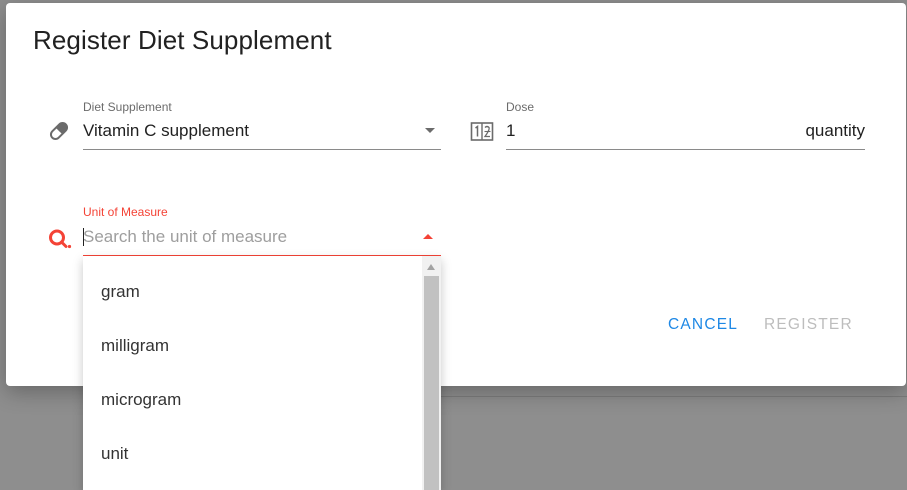 The width and height of the screenshot is (907, 490). Describe the element at coordinates (60, 241) in the screenshot. I see `search-icon` at that location.